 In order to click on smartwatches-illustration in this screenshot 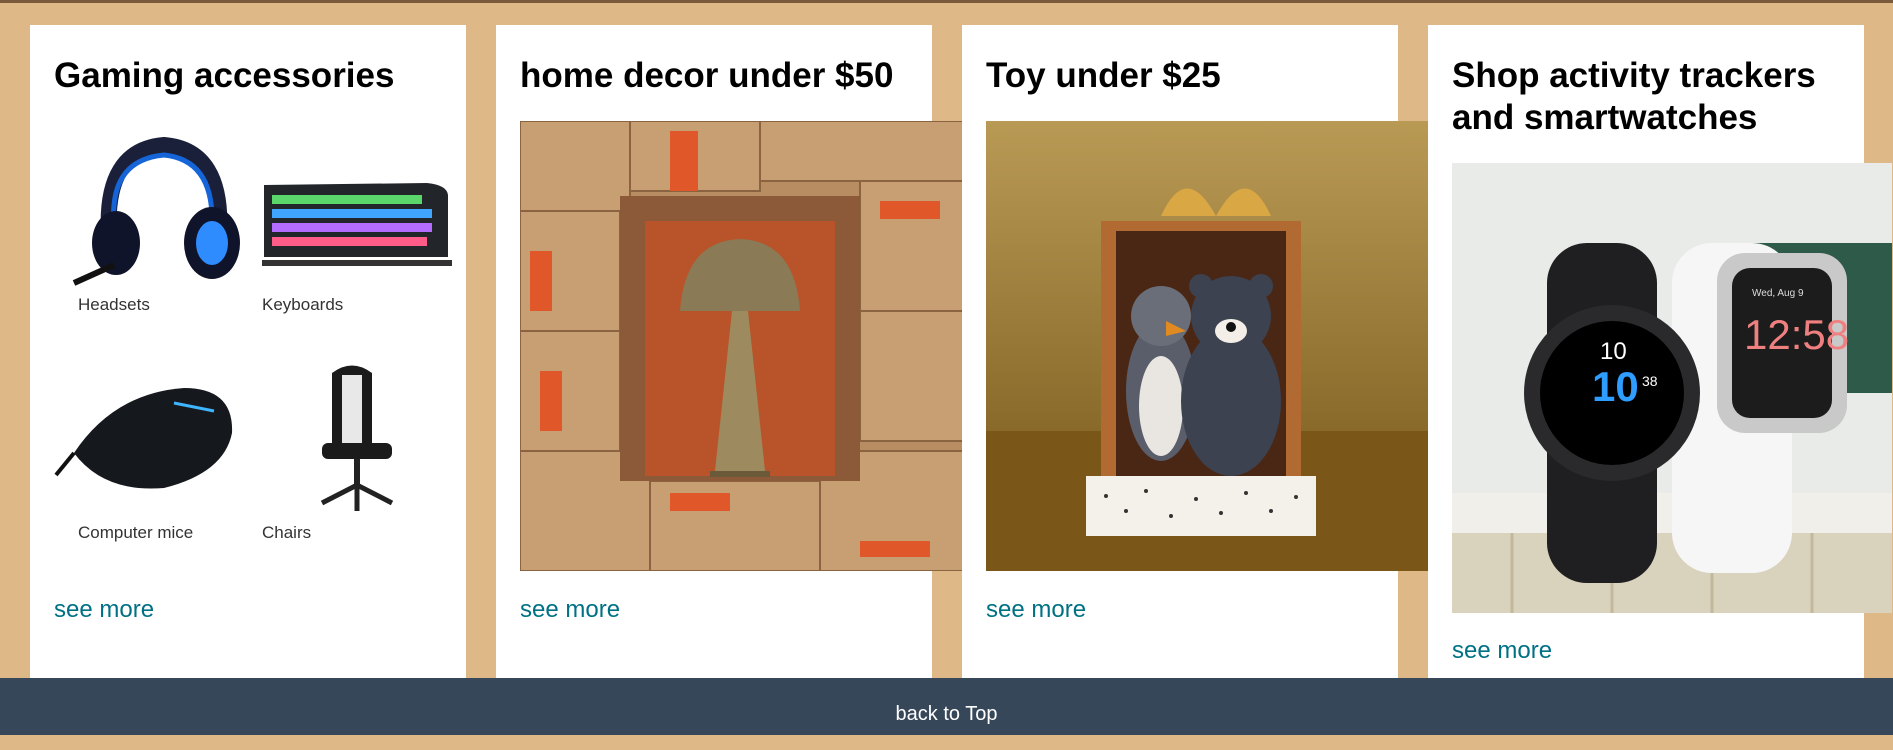, I will do `click(1672, 388)`.